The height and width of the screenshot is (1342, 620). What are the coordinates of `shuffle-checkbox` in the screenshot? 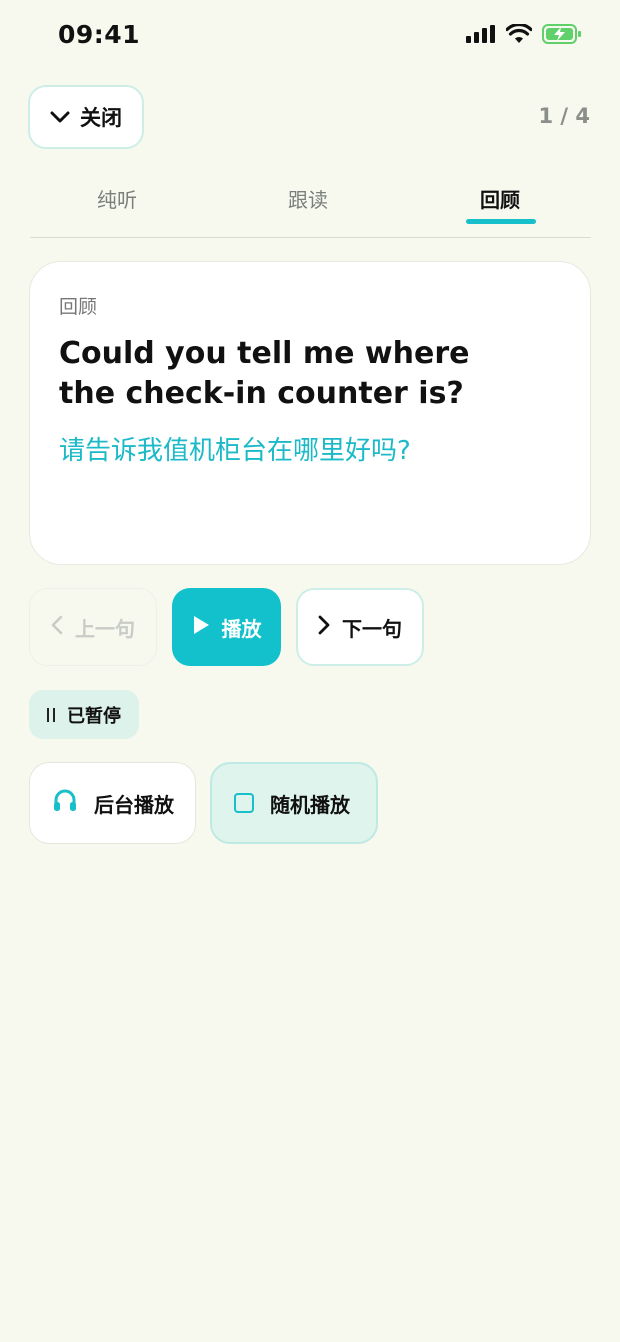 It's located at (244, 803).